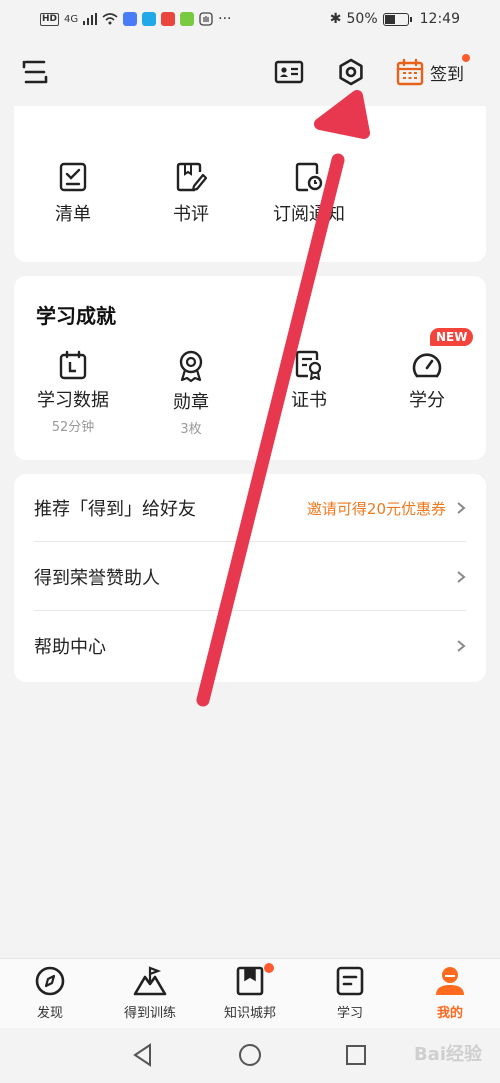  I want to click on link-label: 帮助中心, so click(70, 647).